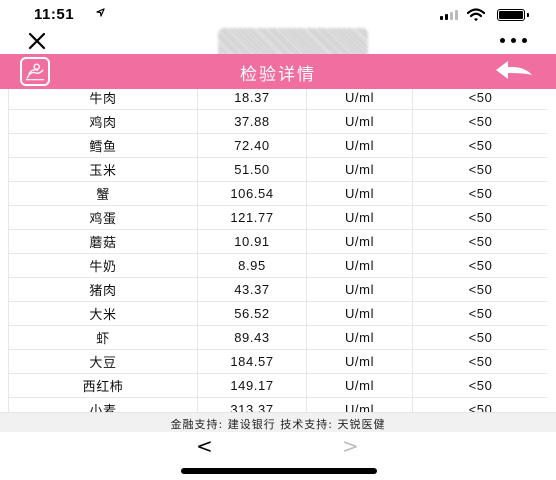  Describe the element at coordinates (37, 41) in the screenshot. I see `close-icon` at that location.